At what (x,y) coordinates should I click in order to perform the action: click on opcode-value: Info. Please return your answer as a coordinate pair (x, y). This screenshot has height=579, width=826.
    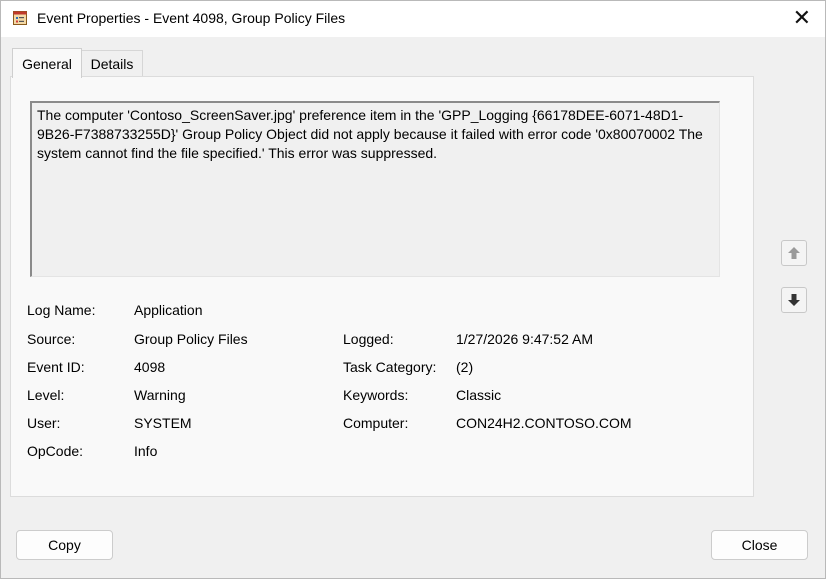
    Looking at the image, I should click on (146, 451).